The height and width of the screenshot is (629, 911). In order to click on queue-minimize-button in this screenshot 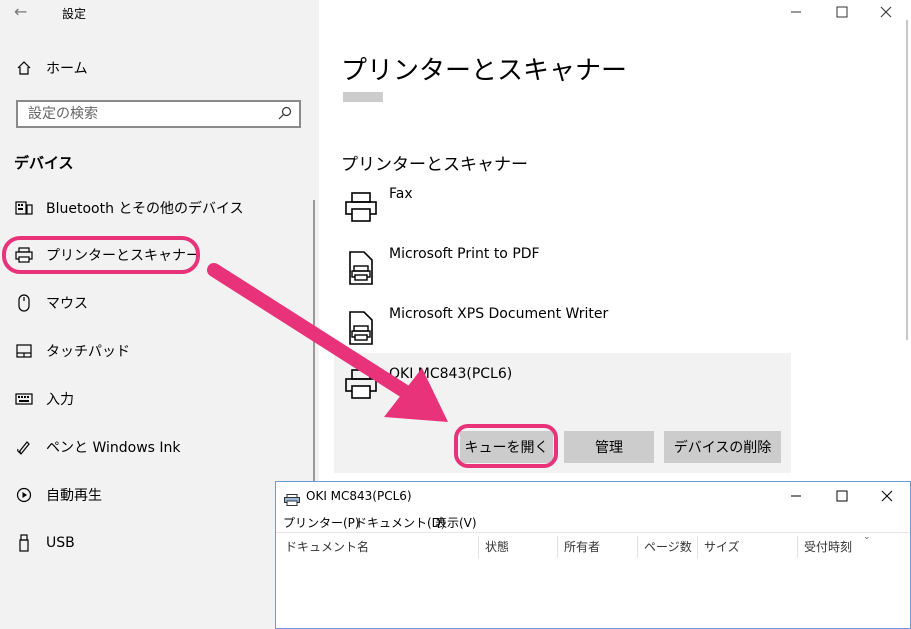, I will do `click(796, 496)`.